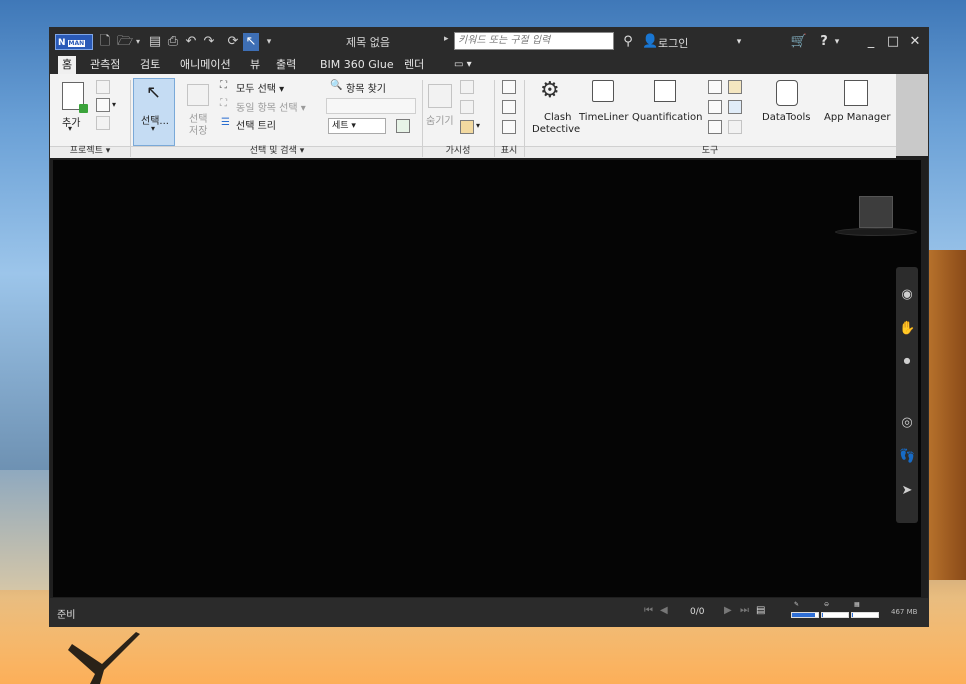  What do you see at coordinates (509, 127) in the screenshot?
I see `properties-icon` at bounding box center [509, 127].